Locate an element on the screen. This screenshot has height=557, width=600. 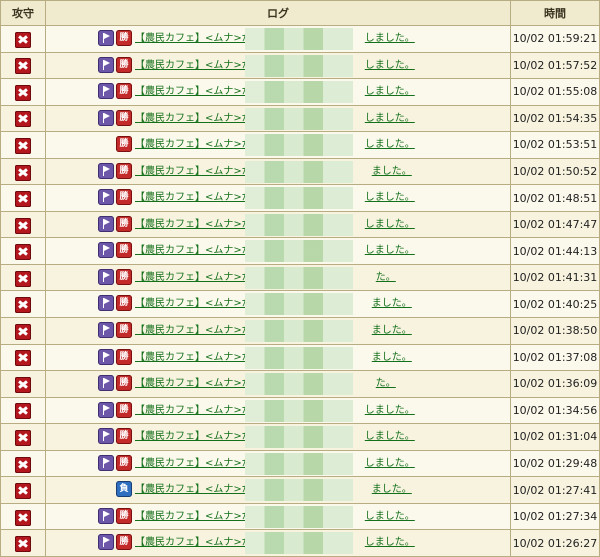
table-row: 勝【農民カフェ】<ムナ>が しました。 10/02 01:54:35 is located at coordinates (300, 118).